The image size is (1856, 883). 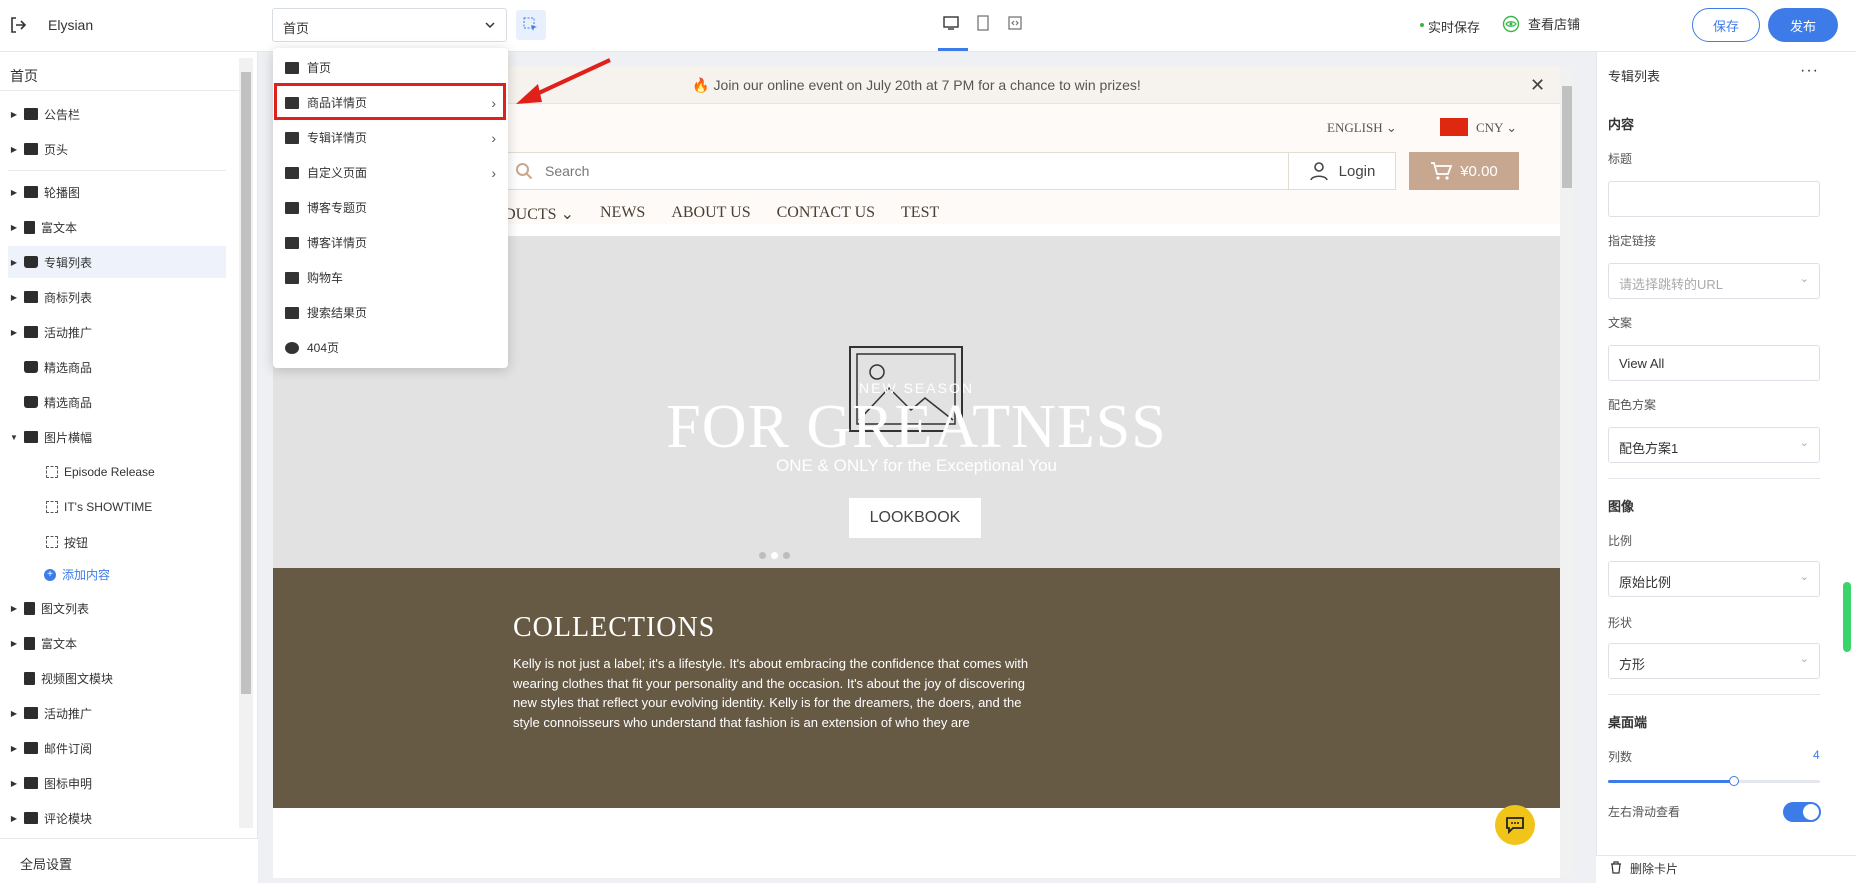 I want to click on code-view-button, so click(x=1015, y=23).